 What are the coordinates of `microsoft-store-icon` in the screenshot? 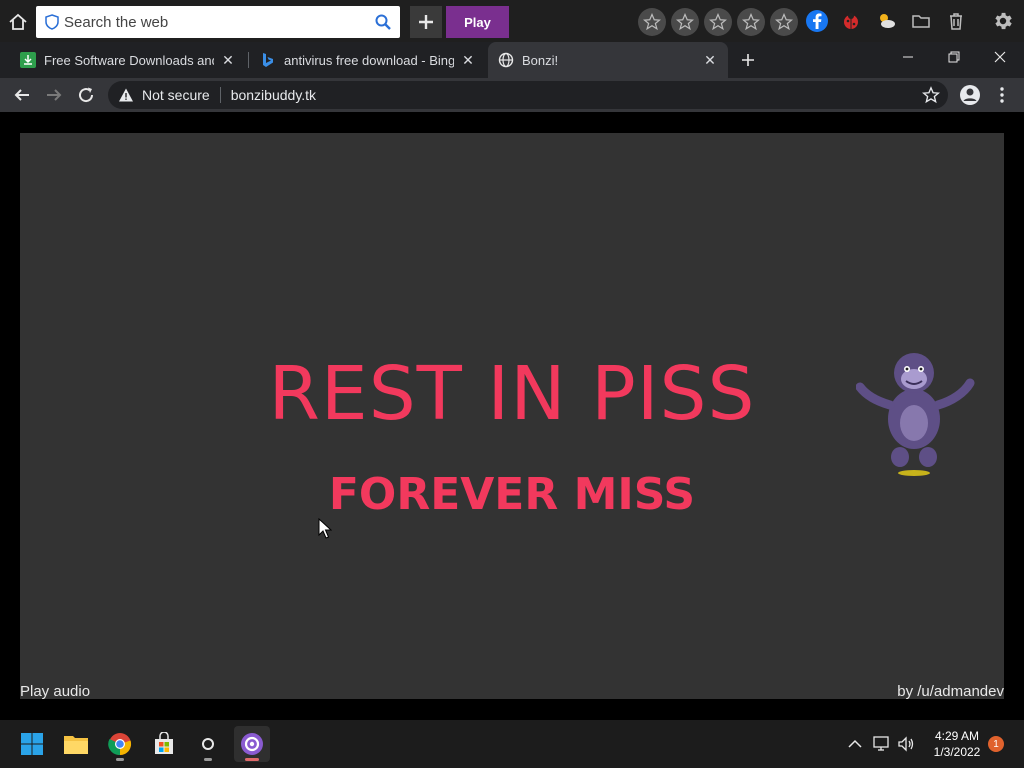 It's located at (164, 744).